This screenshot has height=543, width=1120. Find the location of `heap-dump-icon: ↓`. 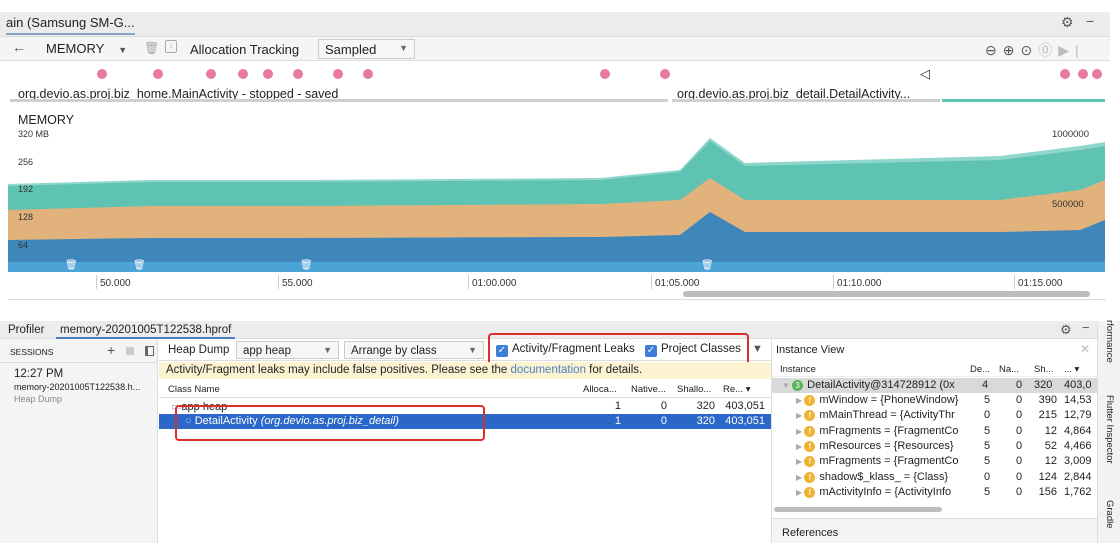

heap-dump-icon: ↓ is located at coordinates (171, 46).